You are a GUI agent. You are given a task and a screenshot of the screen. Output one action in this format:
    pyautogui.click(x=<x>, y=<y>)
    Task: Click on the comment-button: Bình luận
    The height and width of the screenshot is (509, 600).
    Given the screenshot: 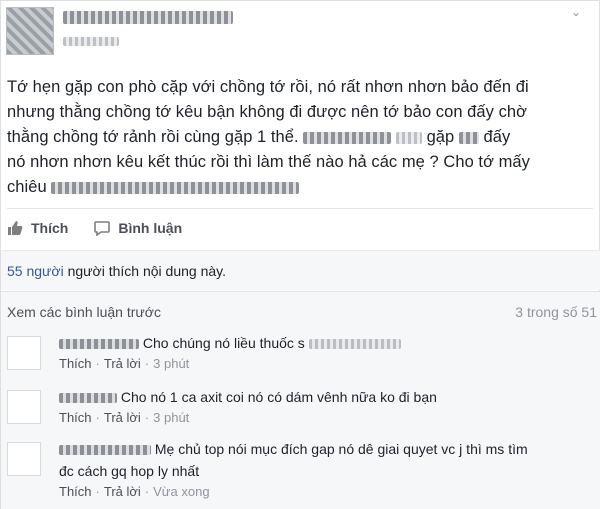 What is the action you would take?
    pyautogui.click(x=138, y=228)
    